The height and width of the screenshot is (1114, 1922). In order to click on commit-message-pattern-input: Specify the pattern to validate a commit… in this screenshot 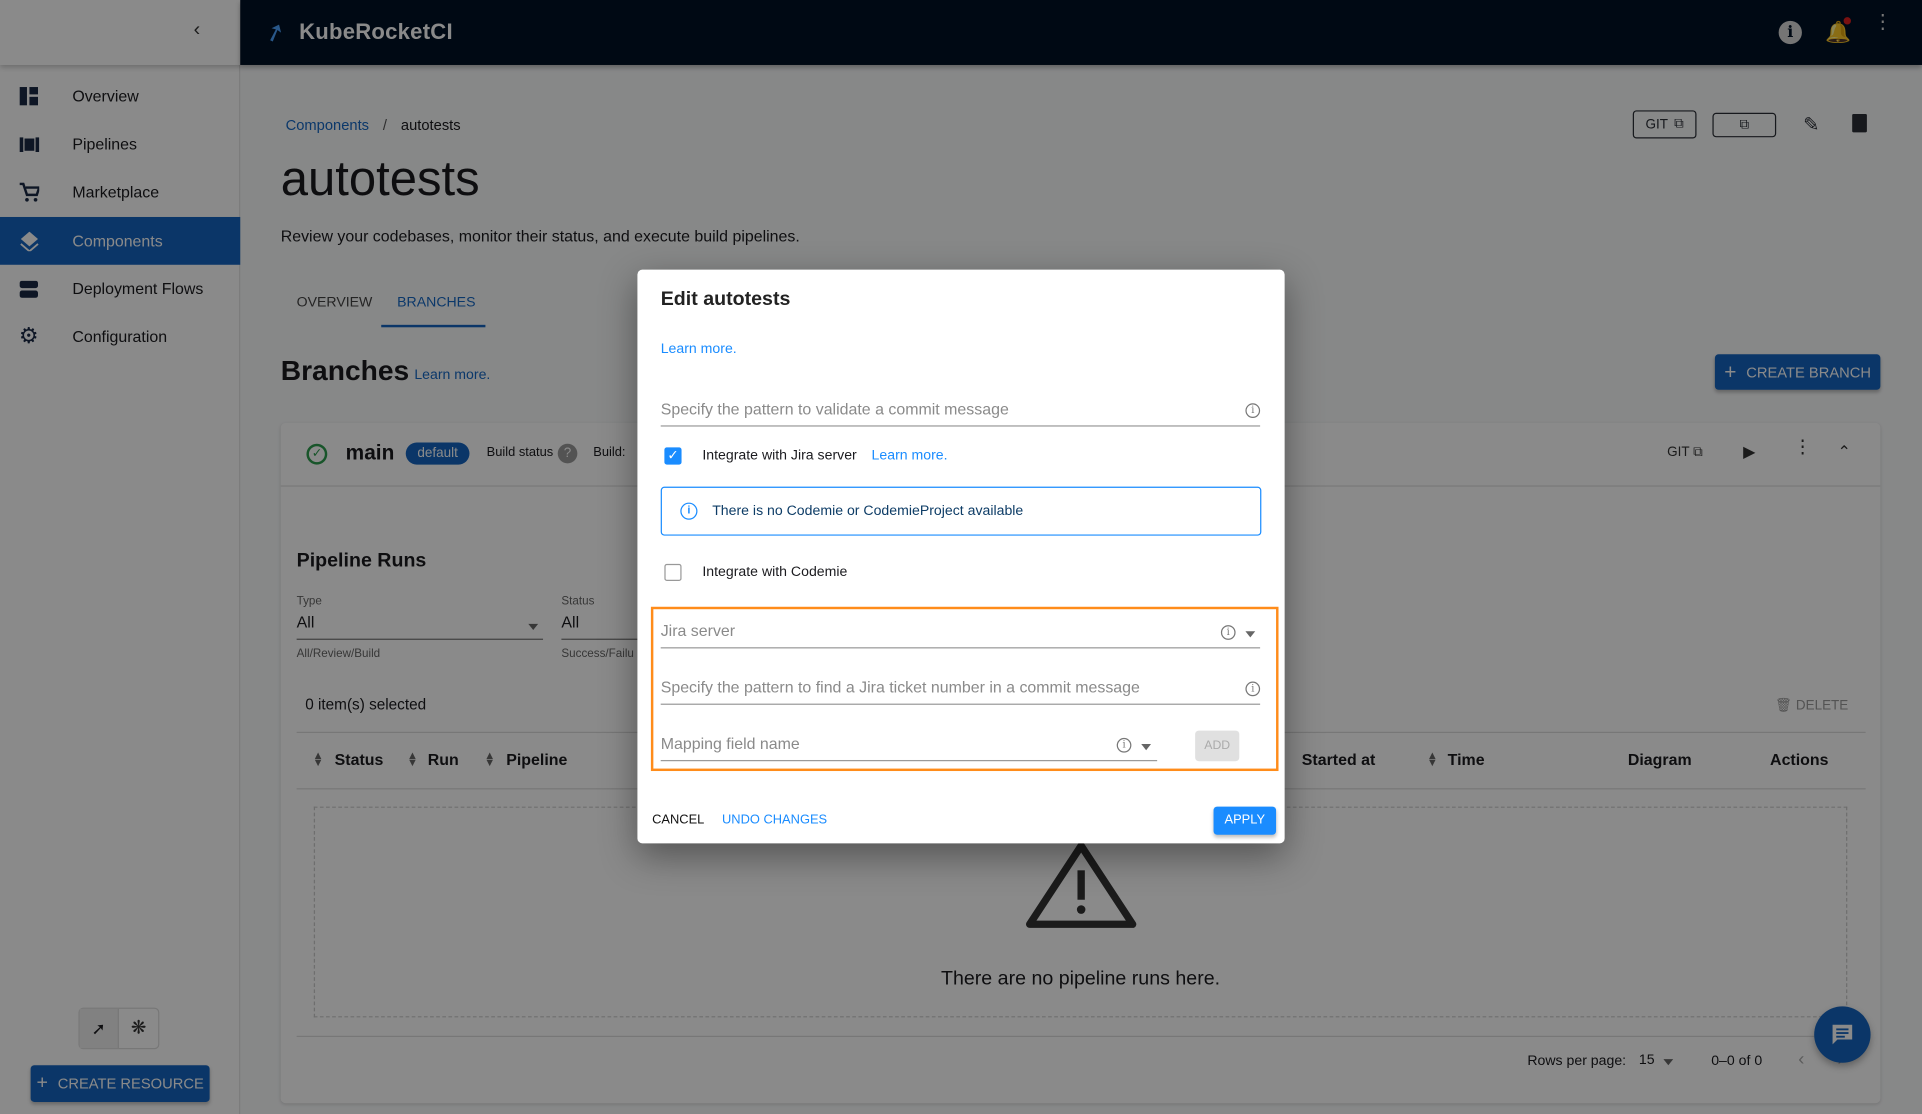, I will do `click(960, 413)`.